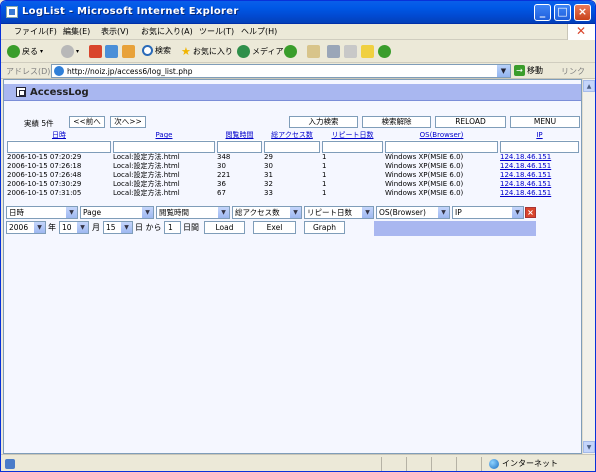  What do you see at coordinates (239, 147) in the screenshot?
I see `filter-view-time-input` at bounding box center [239, 147].